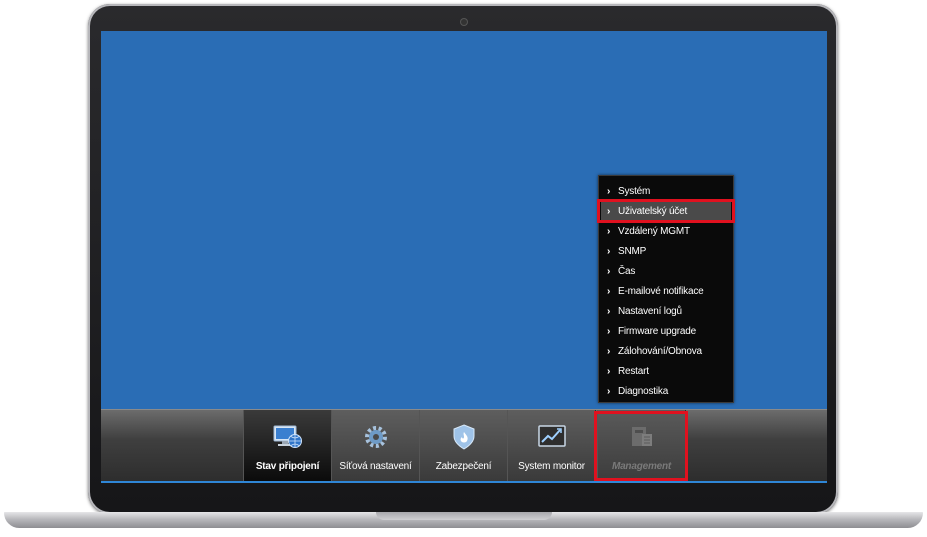 The height and width of the screenshot is (537, 927). What do you see at coordinates (464, 437) in the screenshot?
I see `shield-fire-icon` at bounding box center [464, 437].